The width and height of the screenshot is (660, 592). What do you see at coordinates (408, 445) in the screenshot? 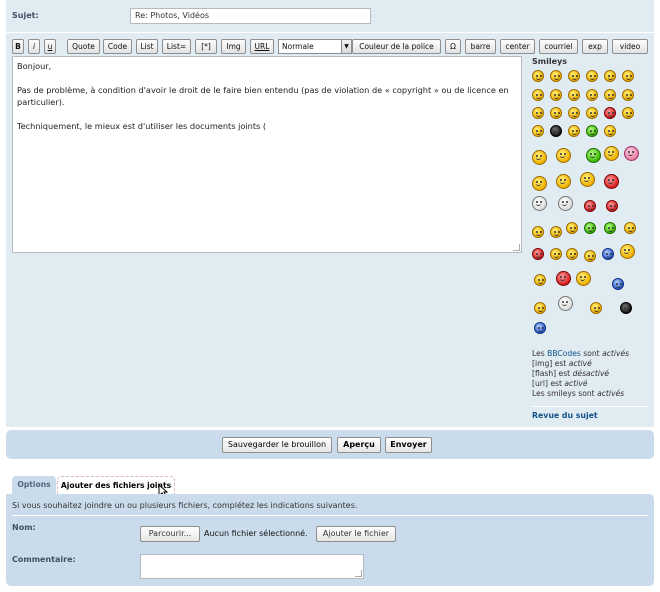
I see `submit-button: Envoyer` at bounding box center [408, 445].